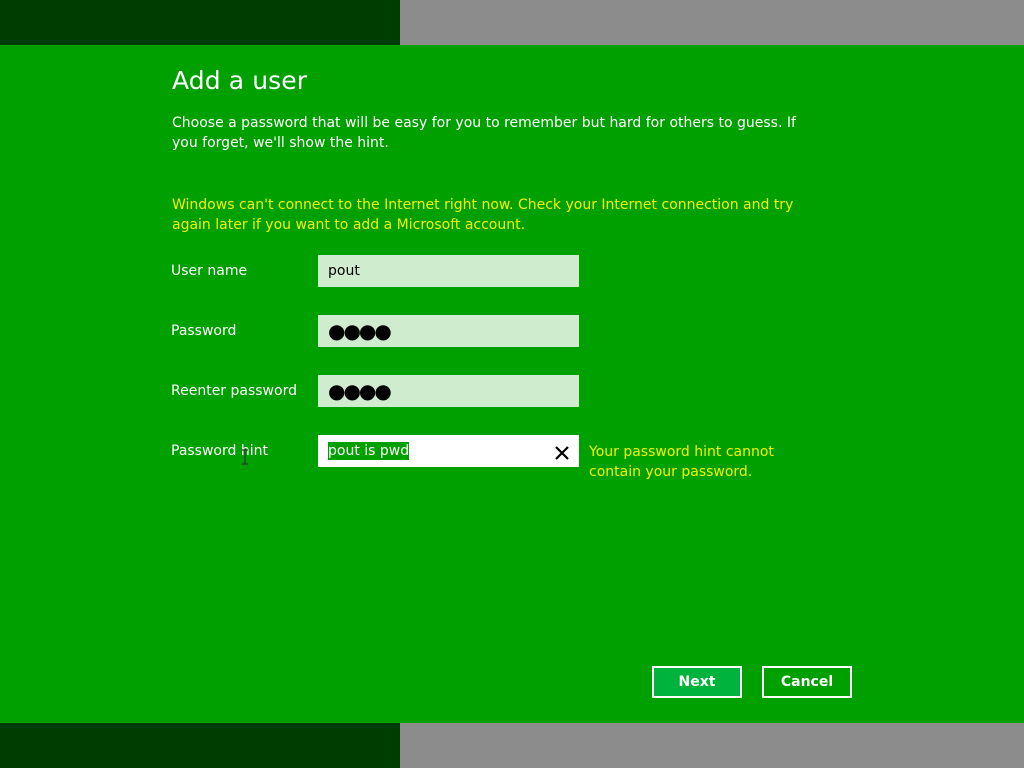 The width and height of the screenshot is (1024, 768). I want to click on password-hint-field: pout is pwd, so click(448, 451).